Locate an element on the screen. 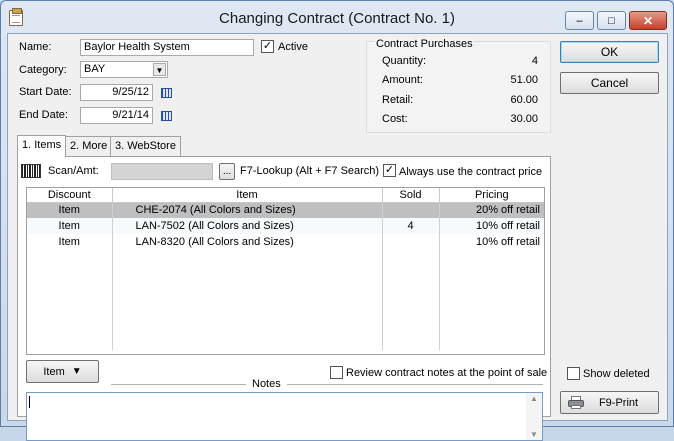 The height and width of the screenshot is (441, 674). show-deleted-label: Show deleted is located at coordinates (616, 374).